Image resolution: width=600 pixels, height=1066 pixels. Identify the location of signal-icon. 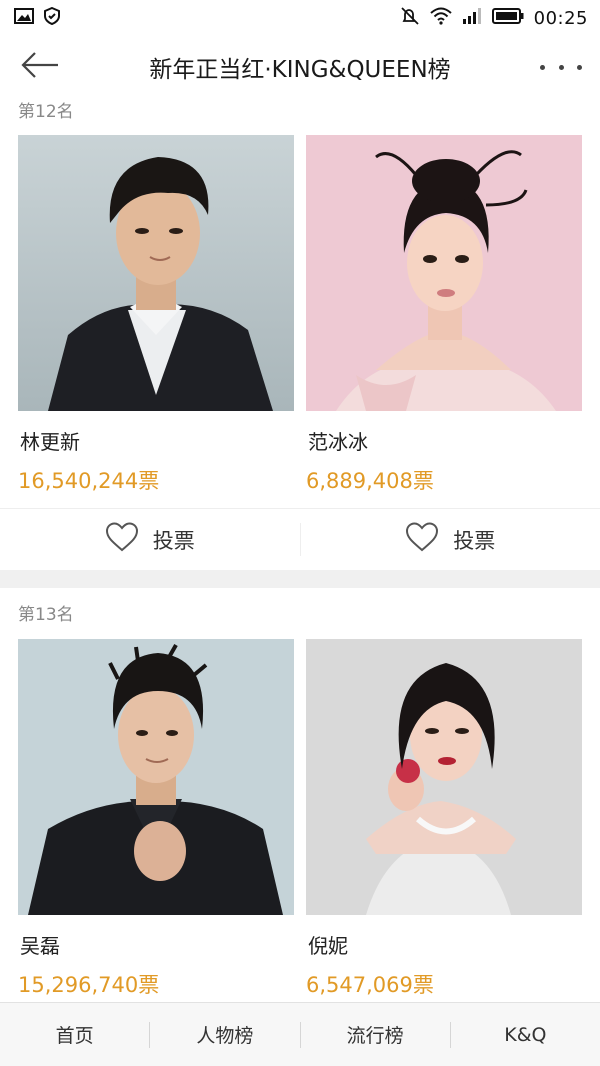
(472, 18).